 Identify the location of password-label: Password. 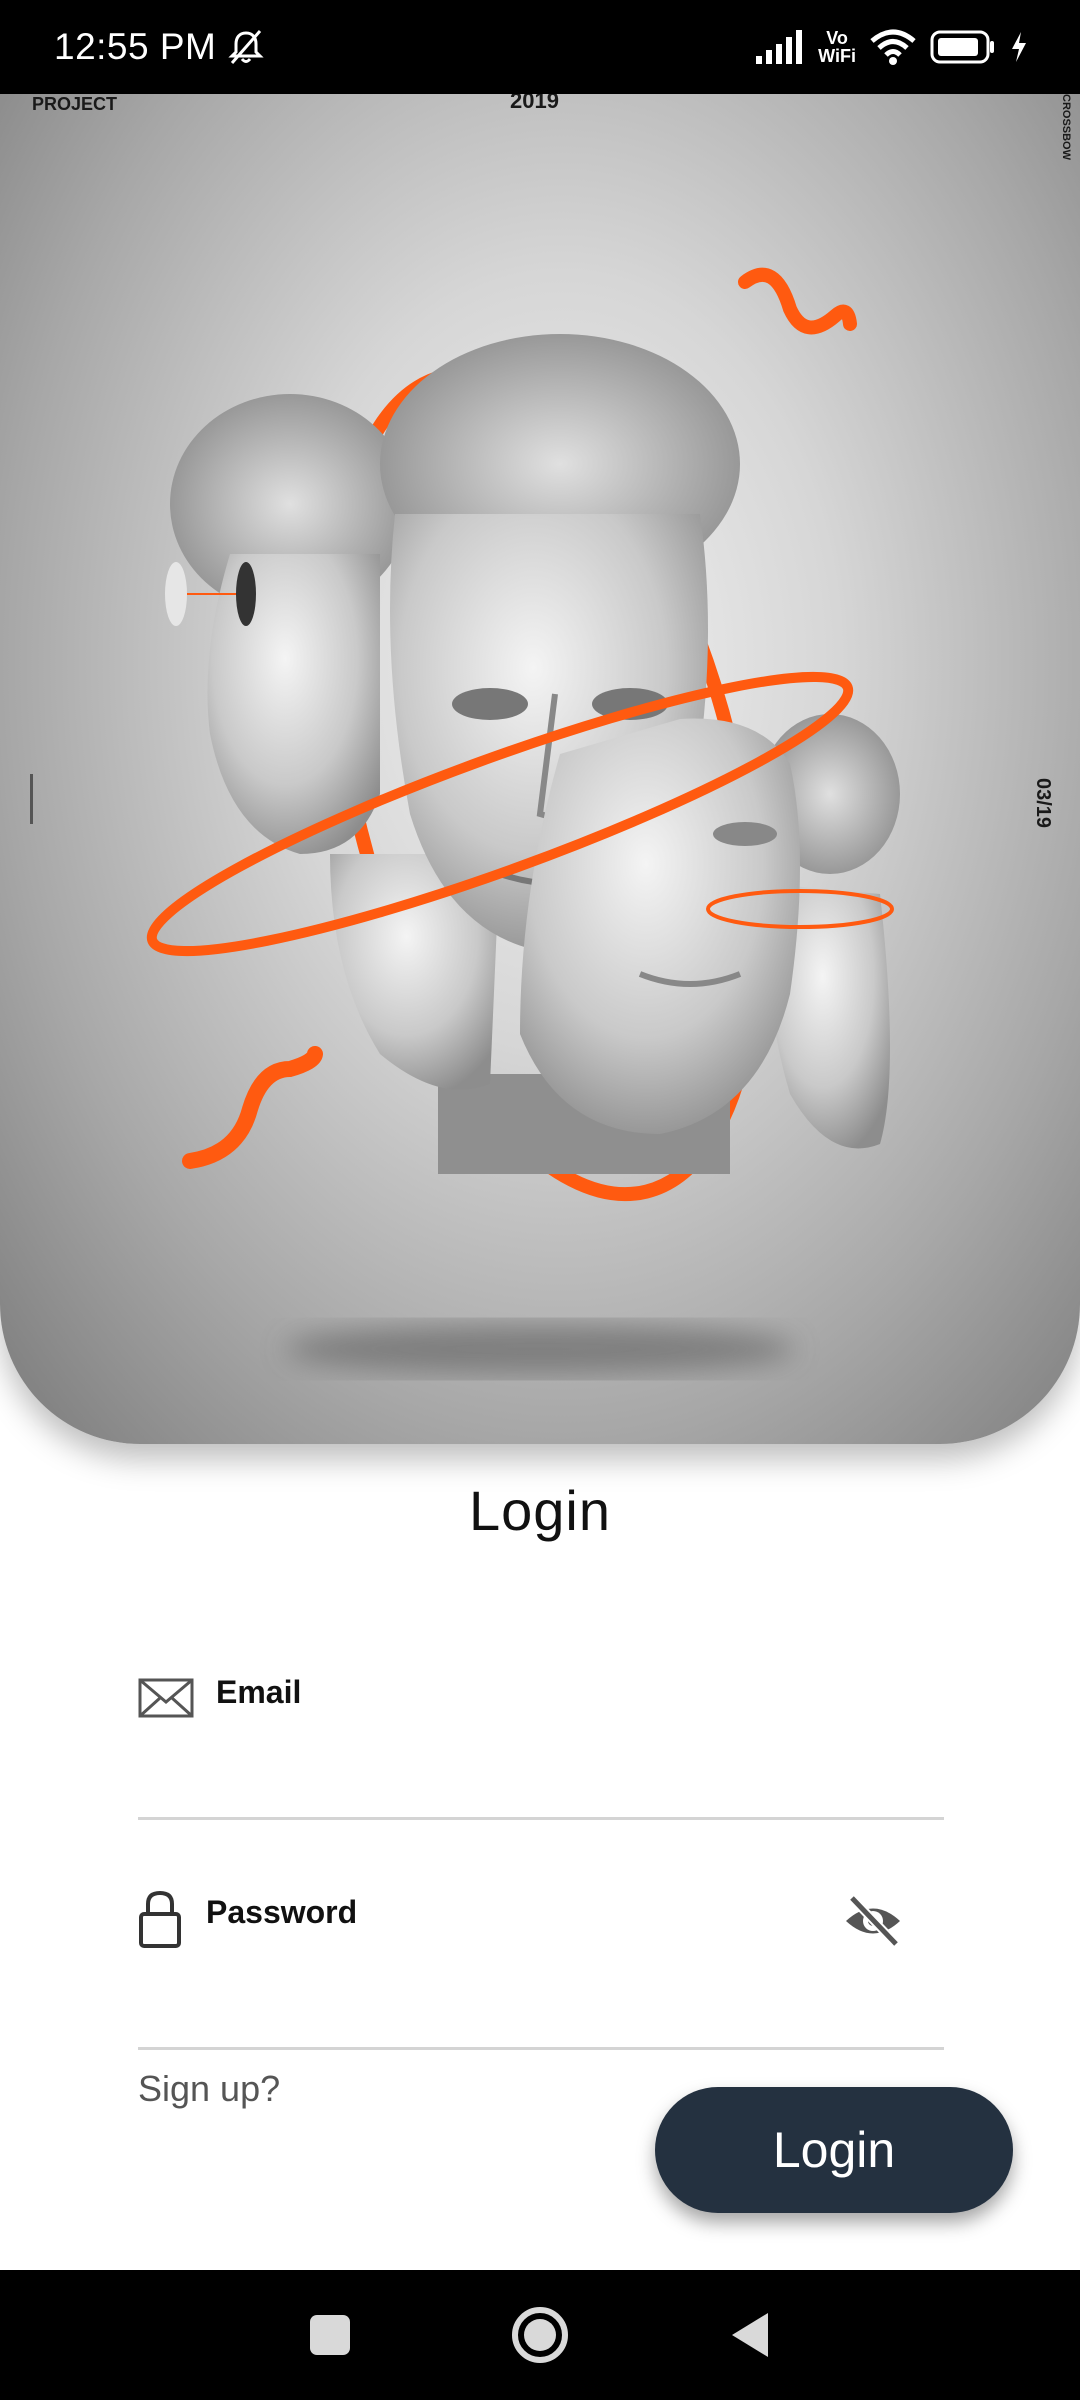
(282, 1912).